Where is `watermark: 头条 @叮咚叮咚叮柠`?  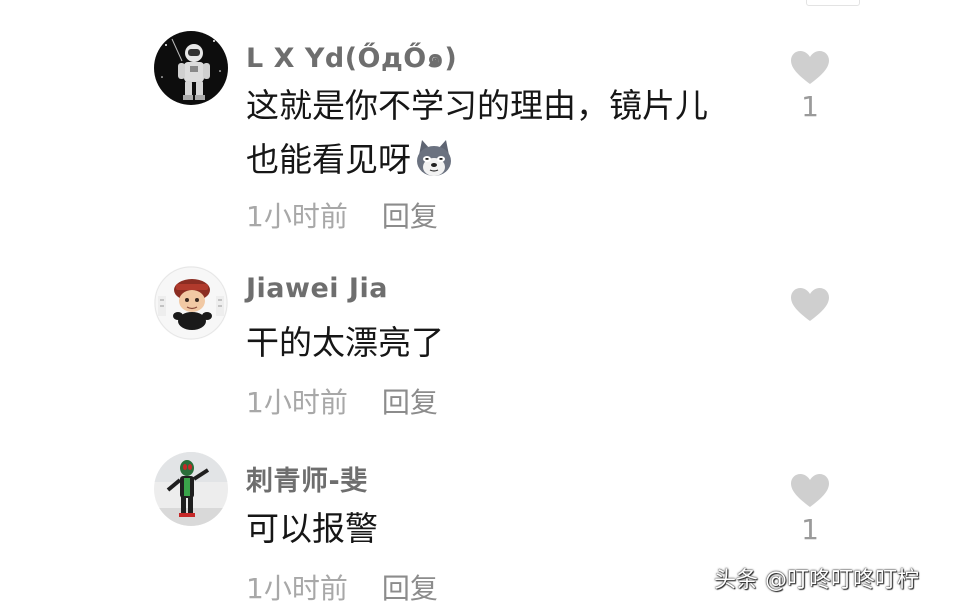 watermark: 头条 @叮咚叮咚叮柠 is located at coordinates (816, 580).